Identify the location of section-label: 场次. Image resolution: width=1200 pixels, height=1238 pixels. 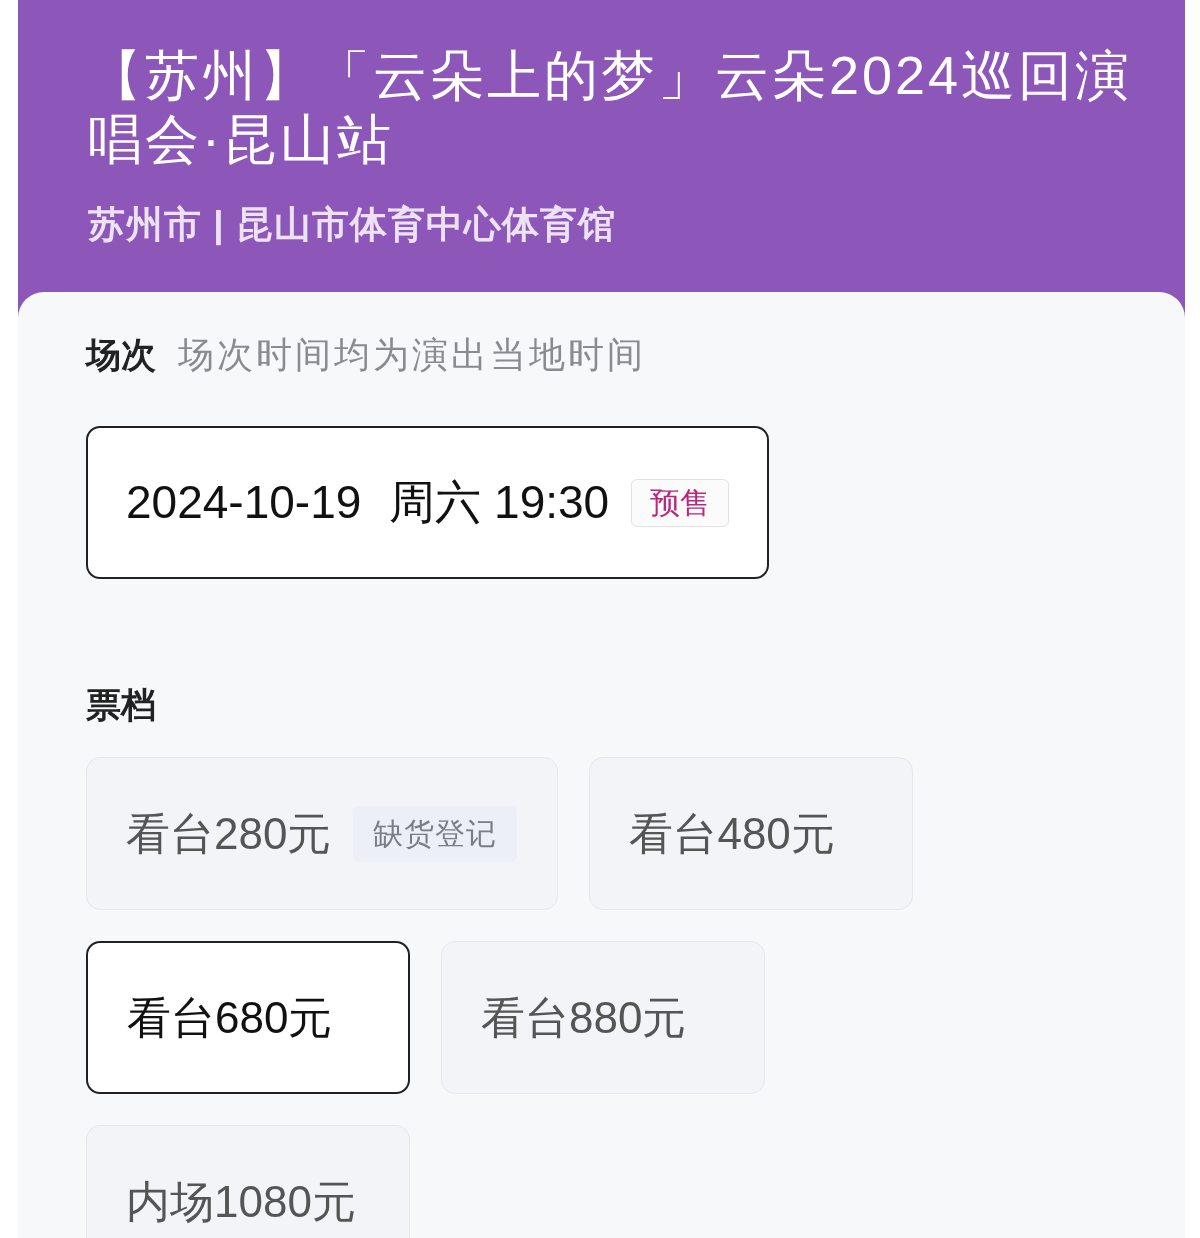
(121, 354).